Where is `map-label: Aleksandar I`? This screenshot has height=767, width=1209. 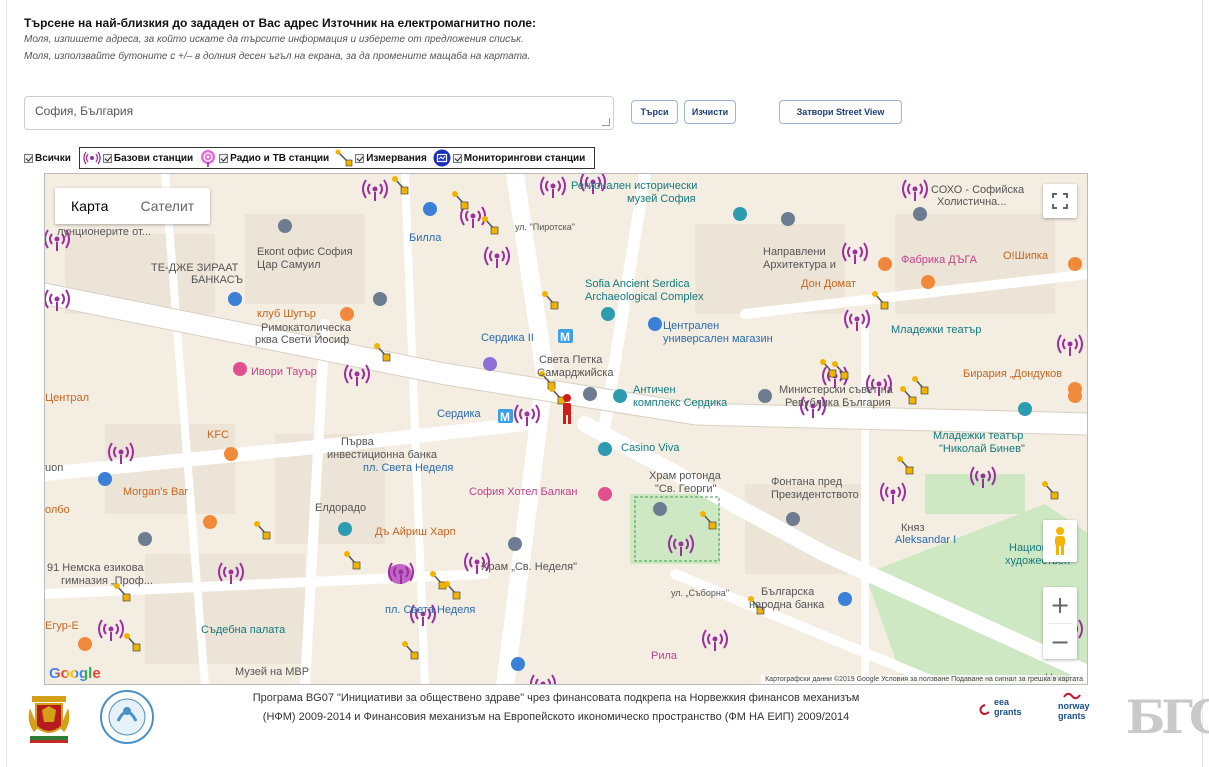
map-label: Aleksandar I is located at coordinates (926, 540).